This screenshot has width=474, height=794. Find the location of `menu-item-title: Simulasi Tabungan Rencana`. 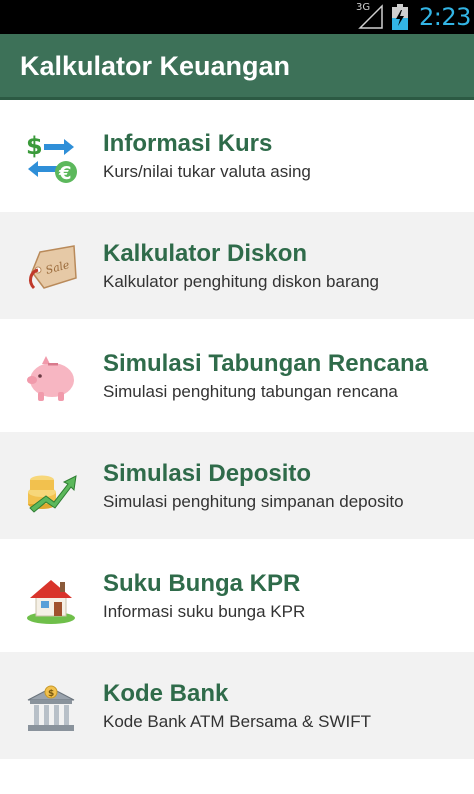

menu-item-title: Simulasi Tabungan Rencana is located at coordinates (265, 363).